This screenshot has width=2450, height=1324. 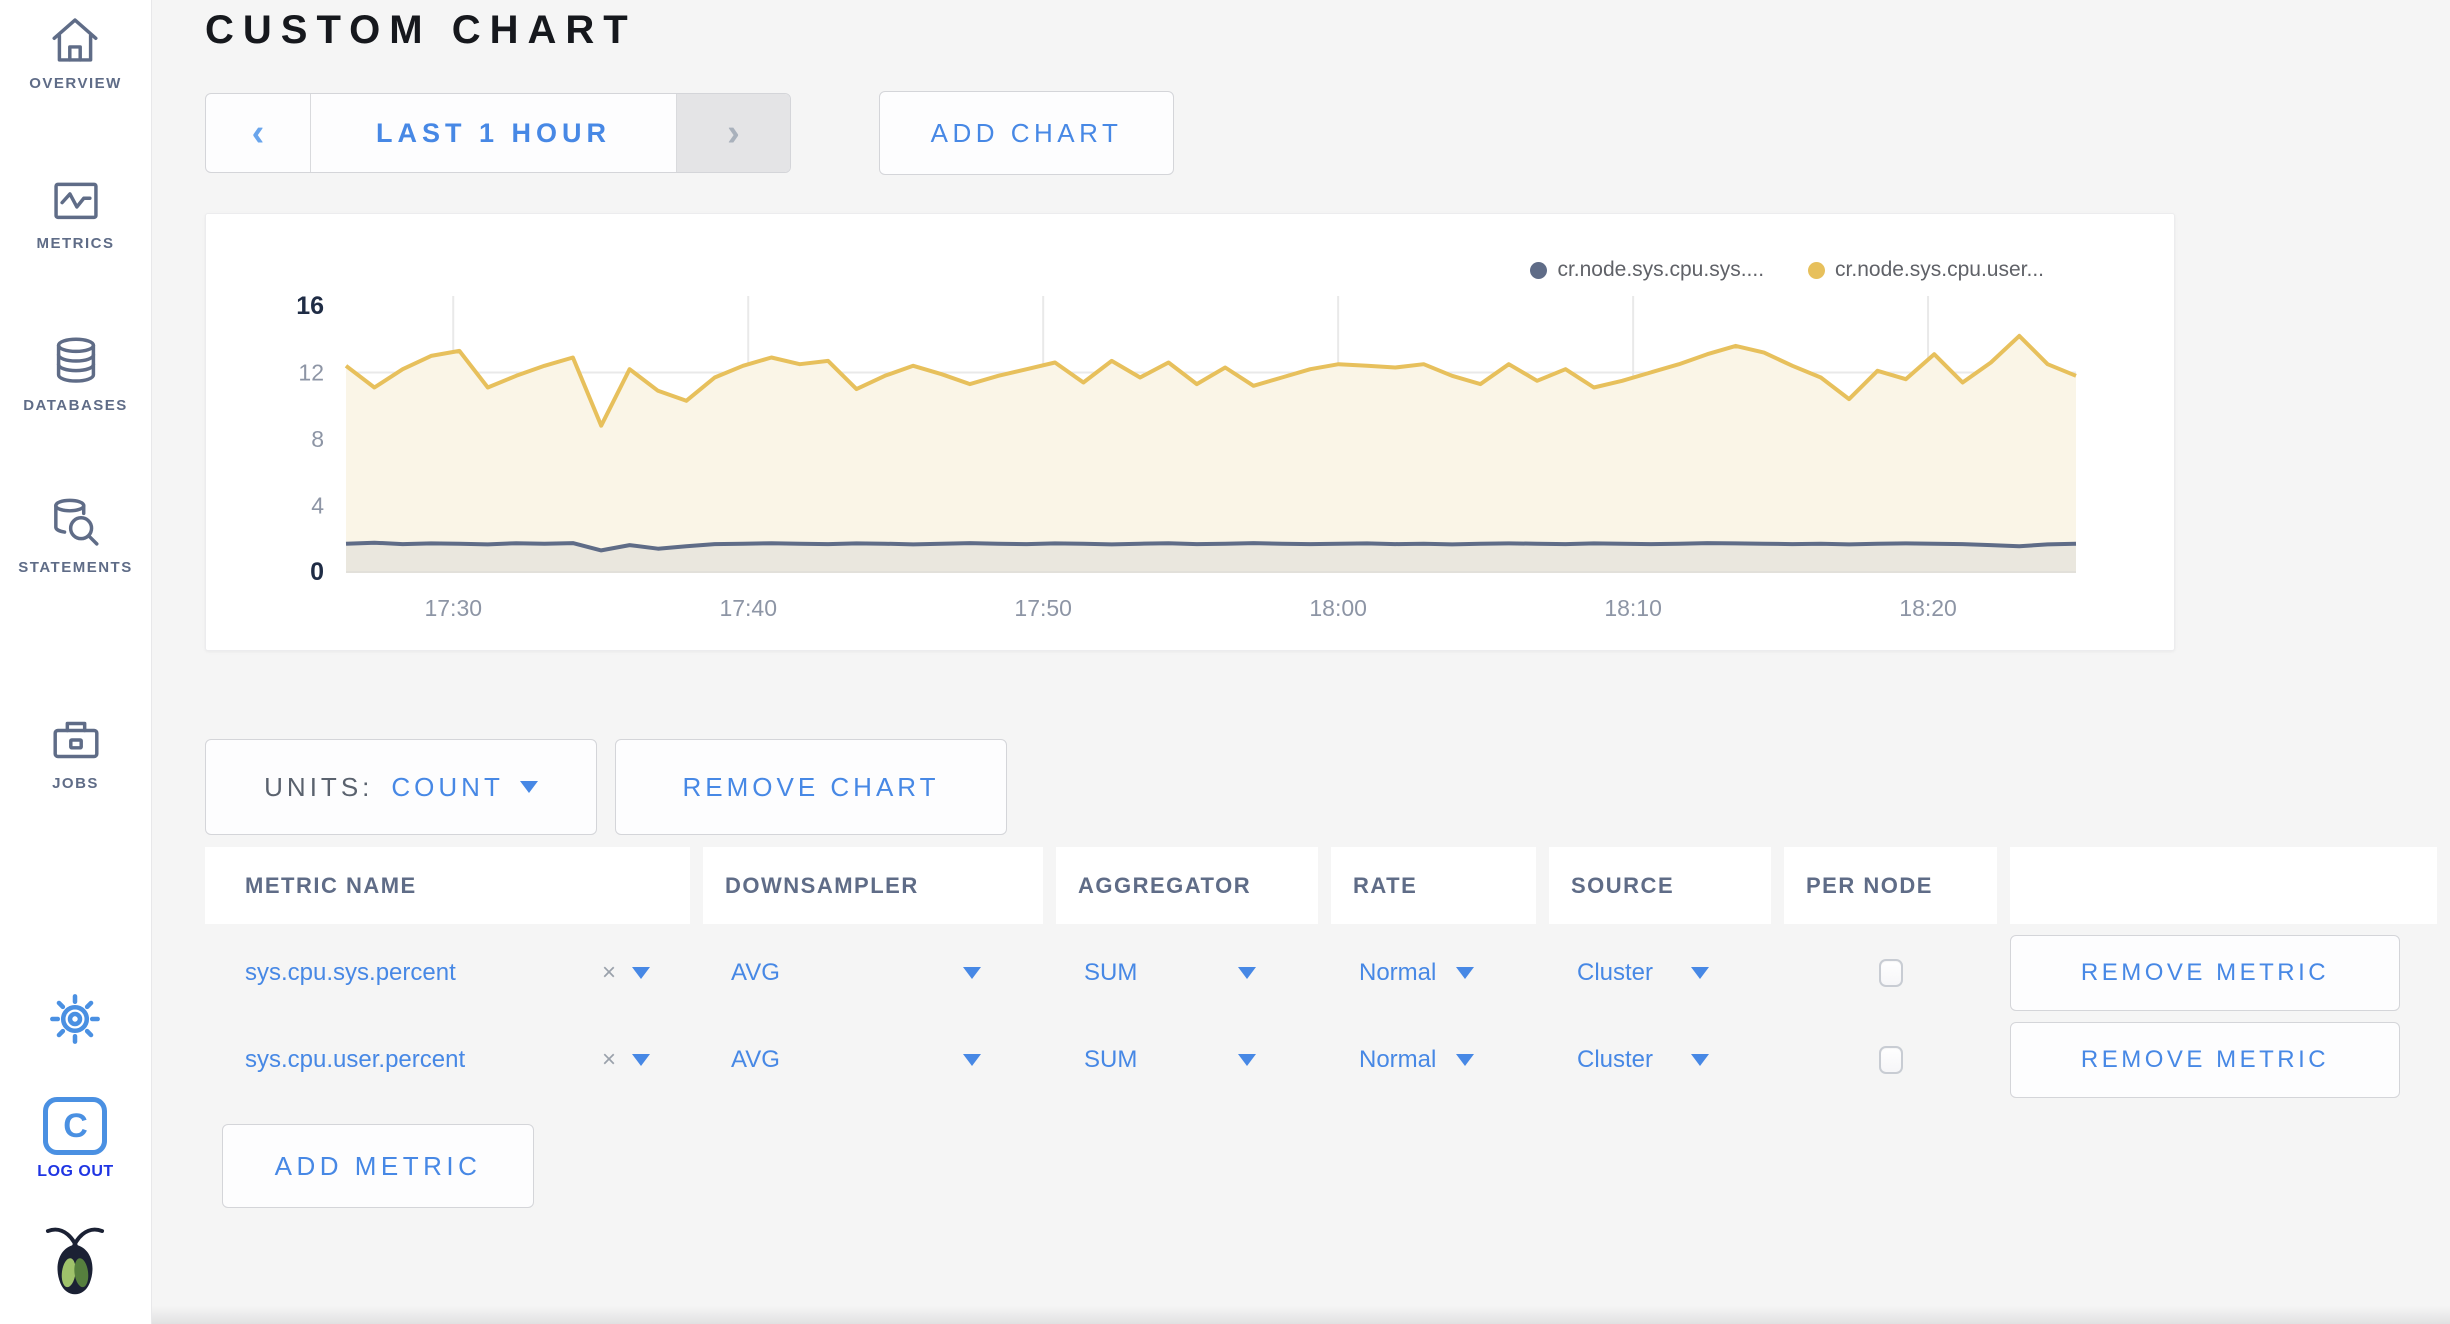 What do you see at coordinates (1660, 885) in the screenshot?
I see `column-header-source: SOURCE` at bounding box center [1660, 885].